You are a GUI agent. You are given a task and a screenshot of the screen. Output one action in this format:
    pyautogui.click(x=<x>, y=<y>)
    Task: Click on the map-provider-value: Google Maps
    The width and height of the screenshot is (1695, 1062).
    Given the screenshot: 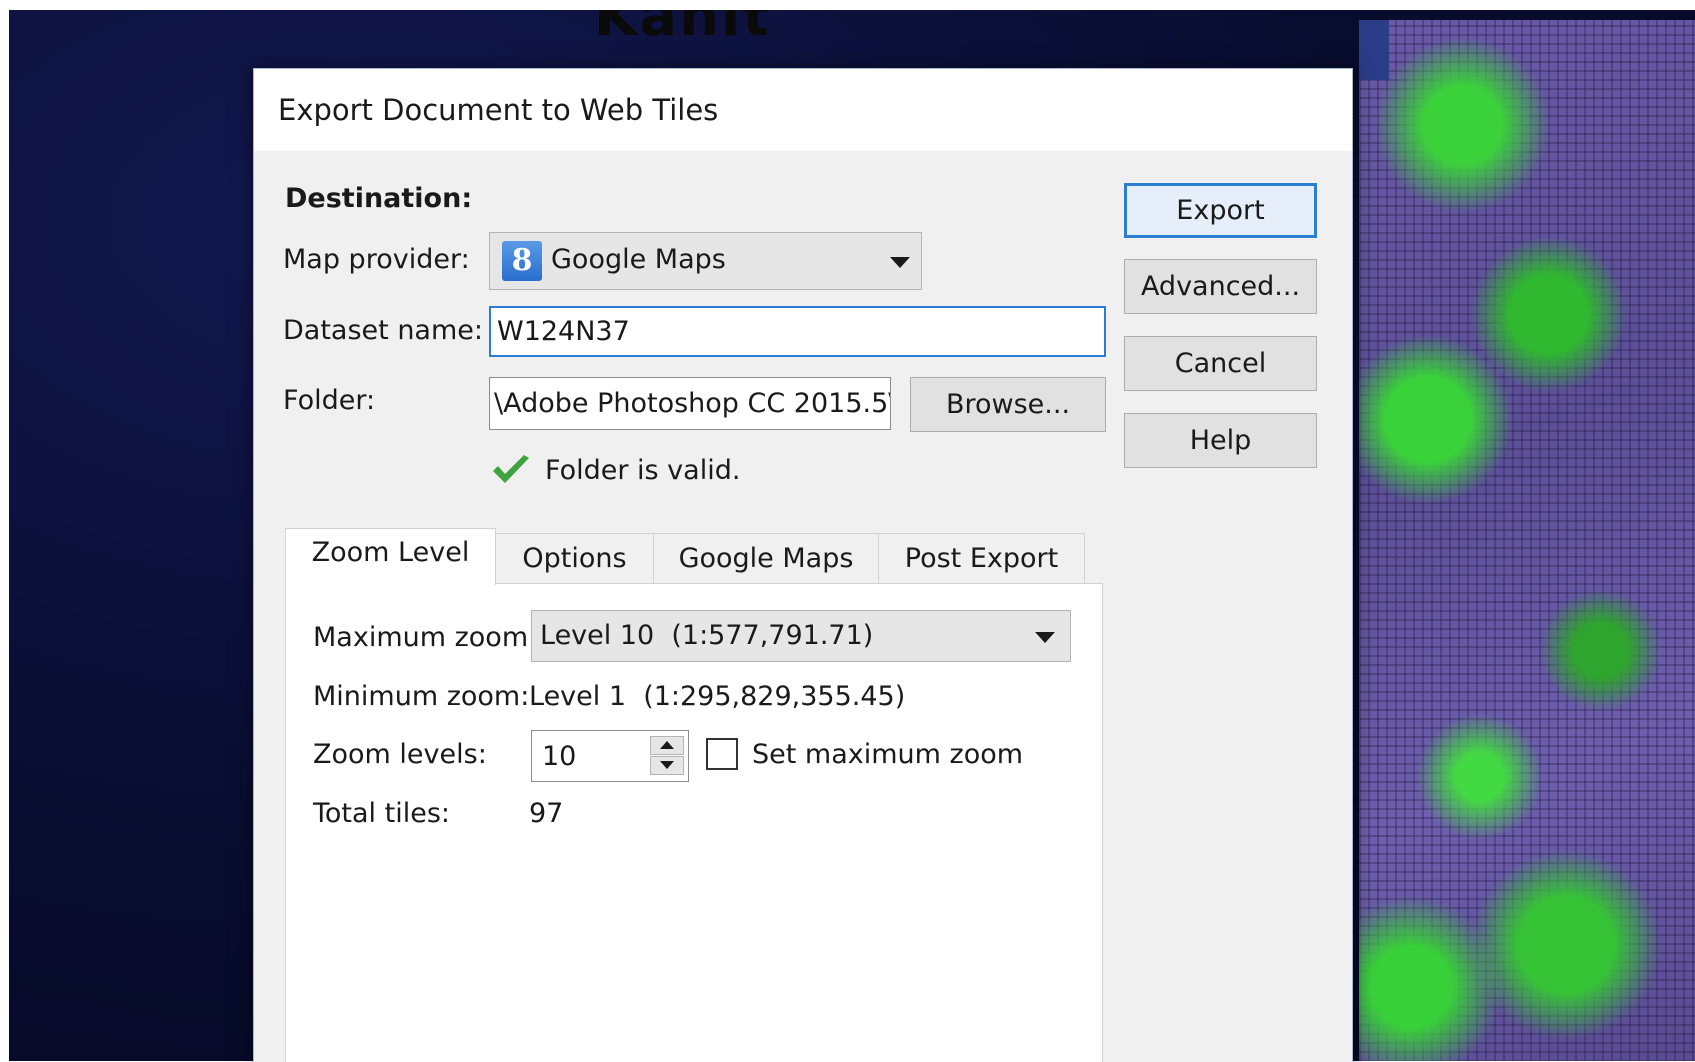 What is the action you would take?
    pyautogui.click(x=638, y=259)
    